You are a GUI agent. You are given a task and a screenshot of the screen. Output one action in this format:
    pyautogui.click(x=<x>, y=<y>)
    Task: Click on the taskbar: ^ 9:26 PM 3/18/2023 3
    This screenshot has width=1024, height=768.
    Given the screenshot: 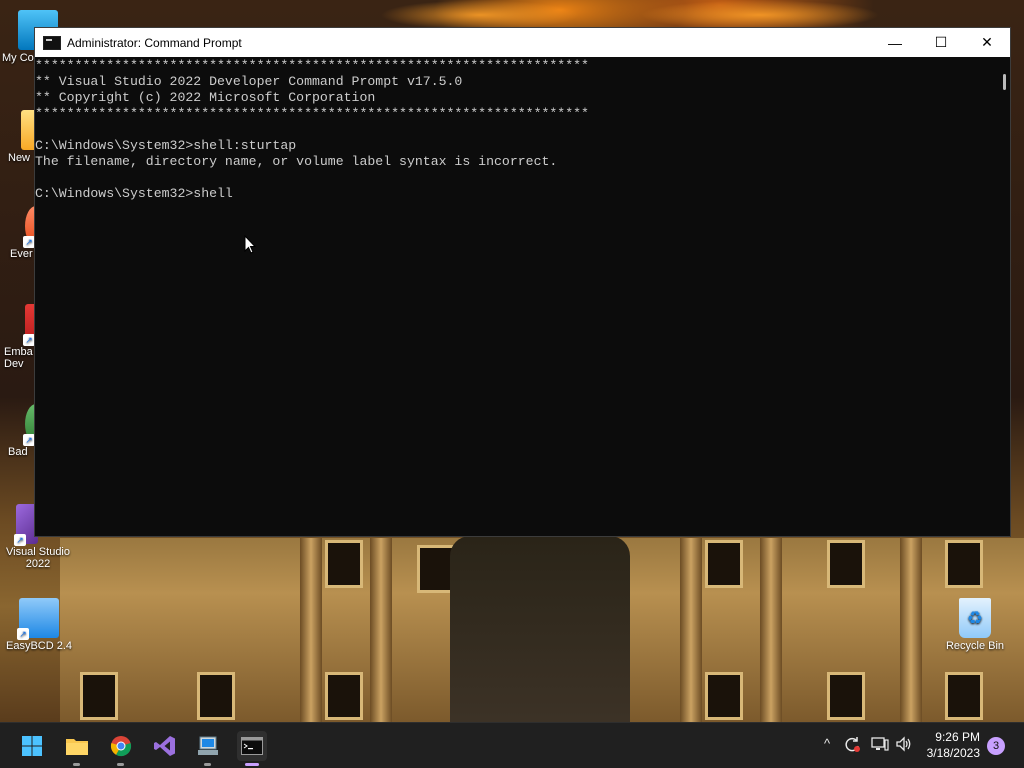 What is the action you would take?
    pyautogui.click(x=512, y=745)
    